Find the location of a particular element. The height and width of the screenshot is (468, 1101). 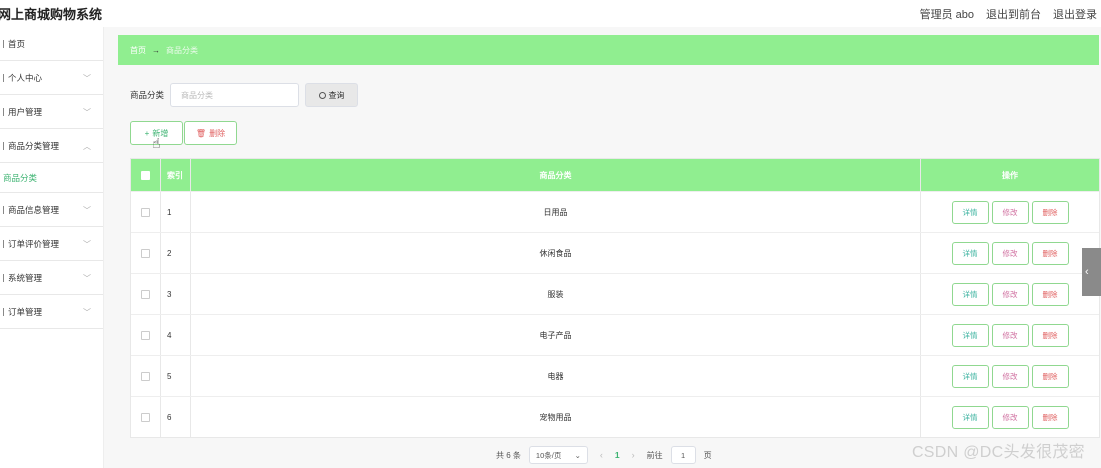

sidebar-item-label: 订单管理 is located at coordinates (25, 311).